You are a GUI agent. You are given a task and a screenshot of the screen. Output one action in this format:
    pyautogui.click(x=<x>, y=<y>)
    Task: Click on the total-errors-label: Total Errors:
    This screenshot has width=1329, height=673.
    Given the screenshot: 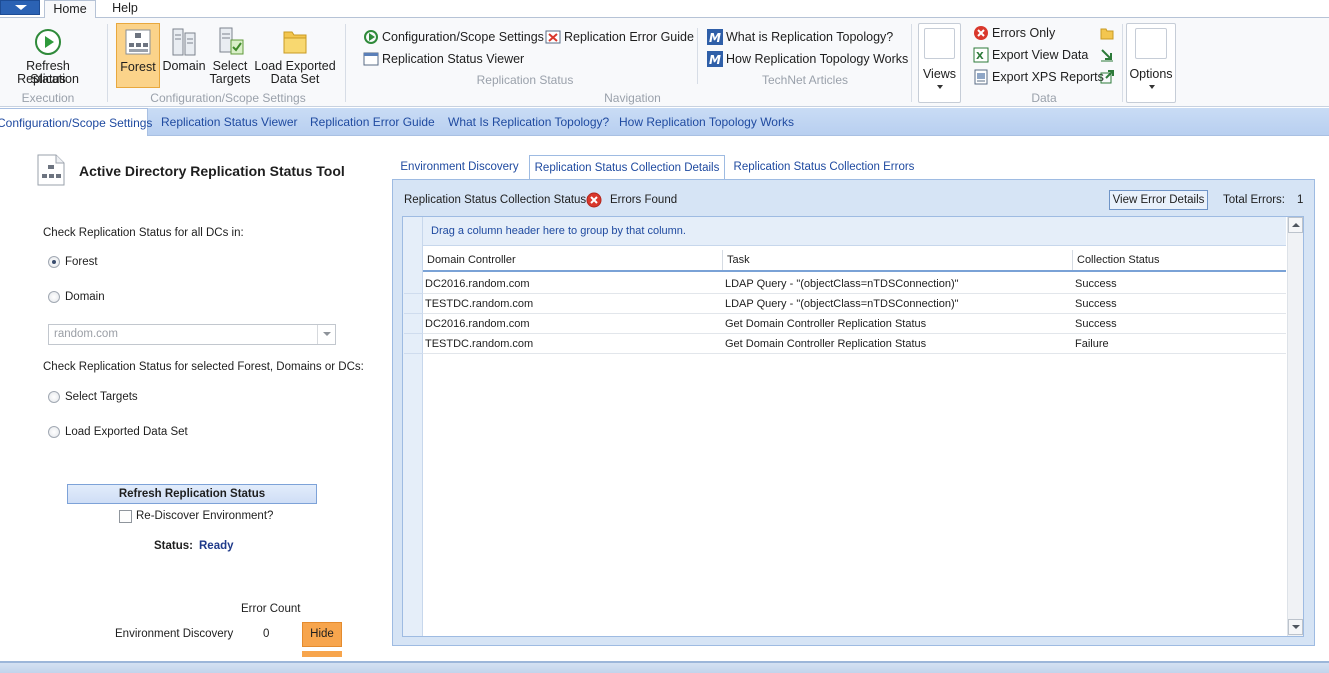 What is the action you would take?
    pyautogui.click(x=1254, y=200)
    